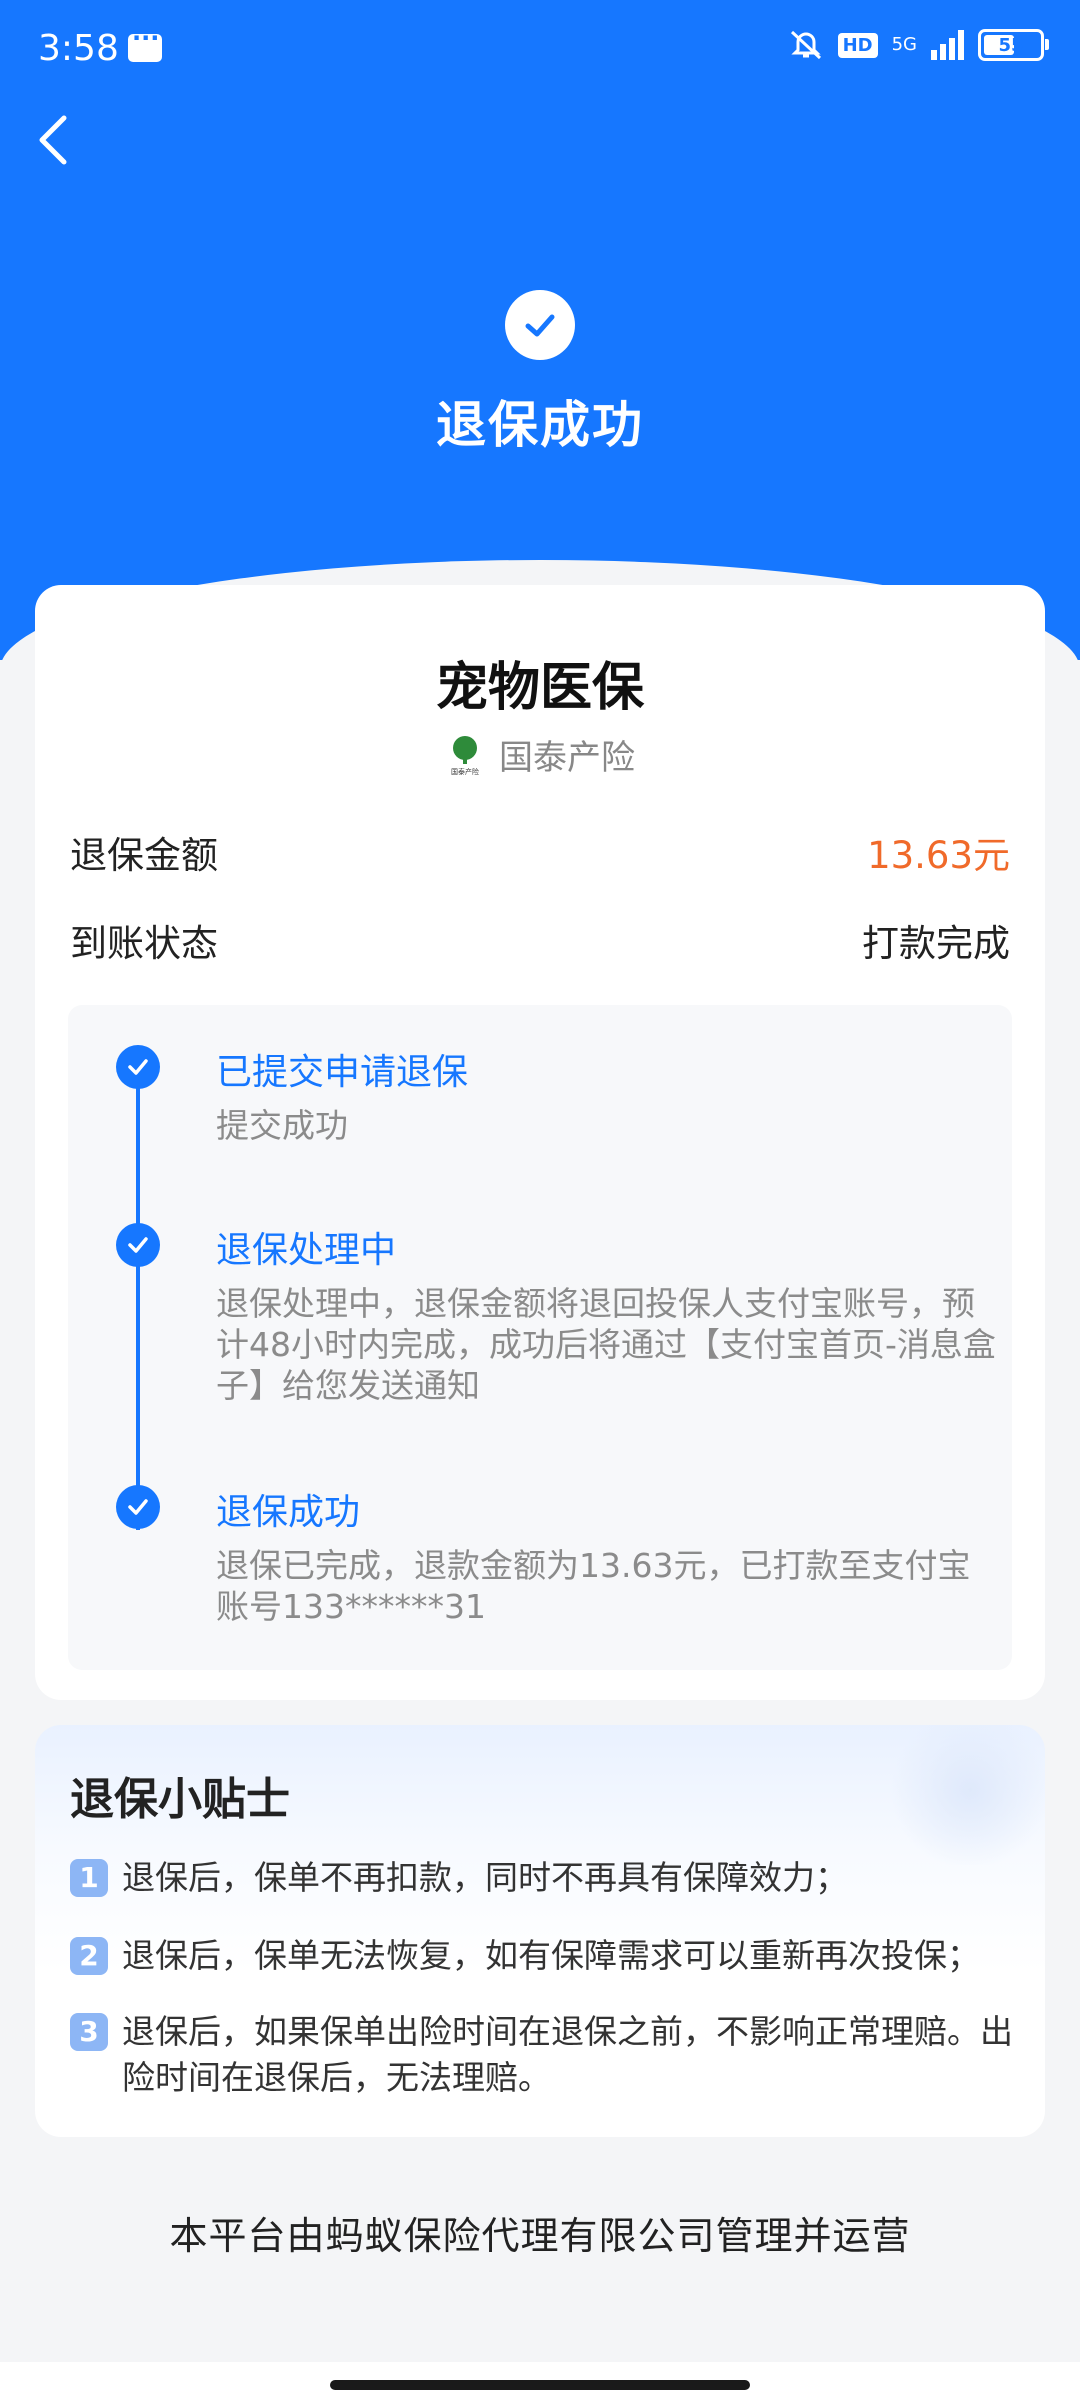  I want to click on tips-title: 退保小贴士, so click(180, 1799).